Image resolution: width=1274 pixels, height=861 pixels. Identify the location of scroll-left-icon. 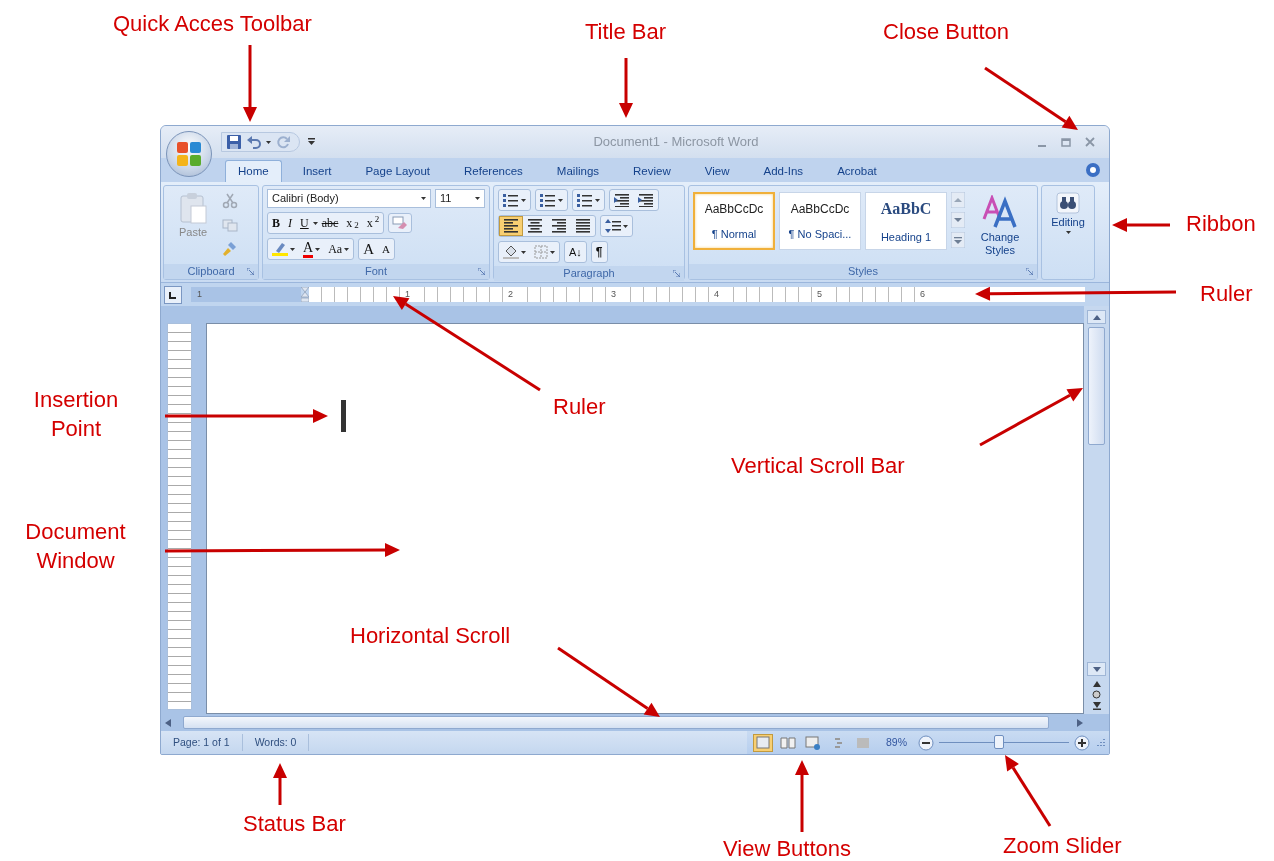
(168, 722).